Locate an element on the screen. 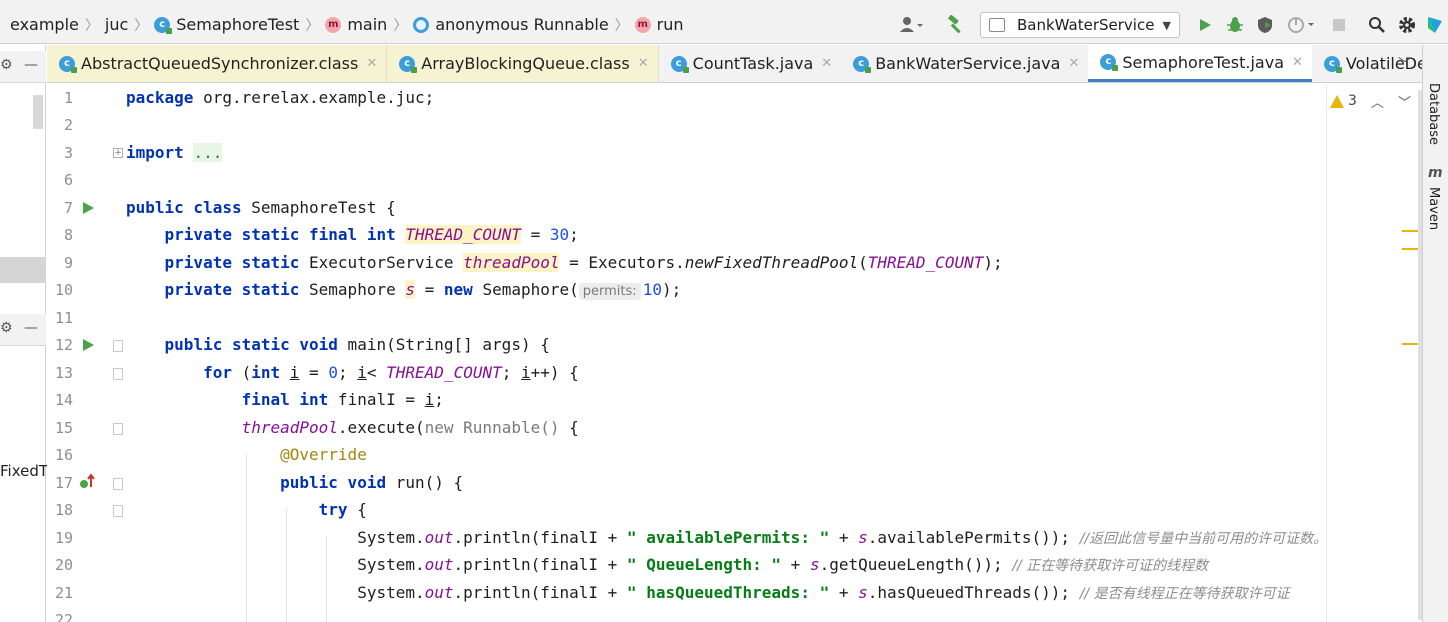  play-icon is located at coordinates (1205, 25).